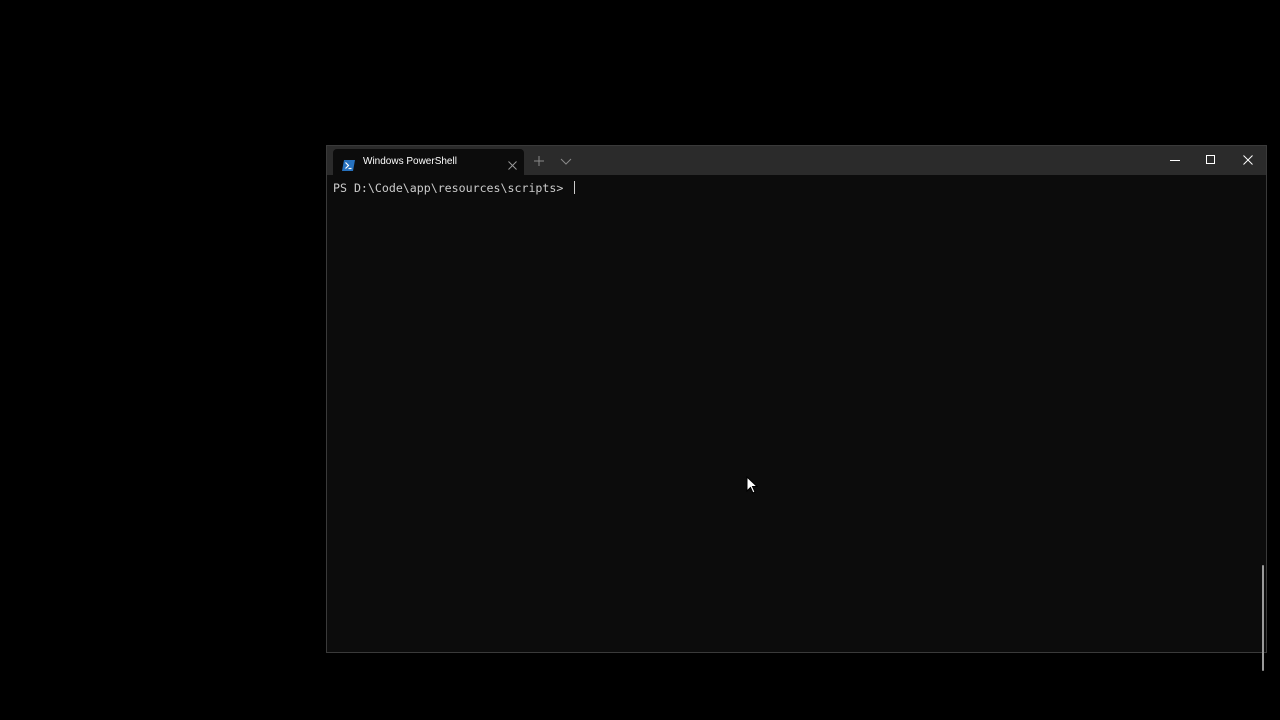 The width and height of the screenshot is (1280, 720). Describe the element at coordinates (348, 163) in the screenshot. I see `powershell-icon` at that location.